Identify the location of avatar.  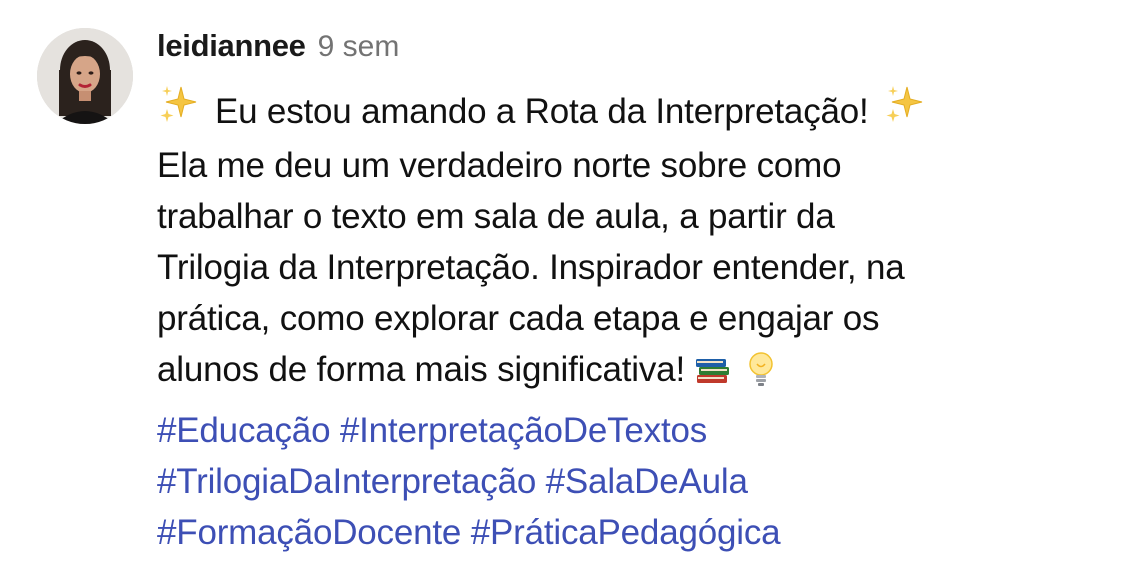
(85, 76).